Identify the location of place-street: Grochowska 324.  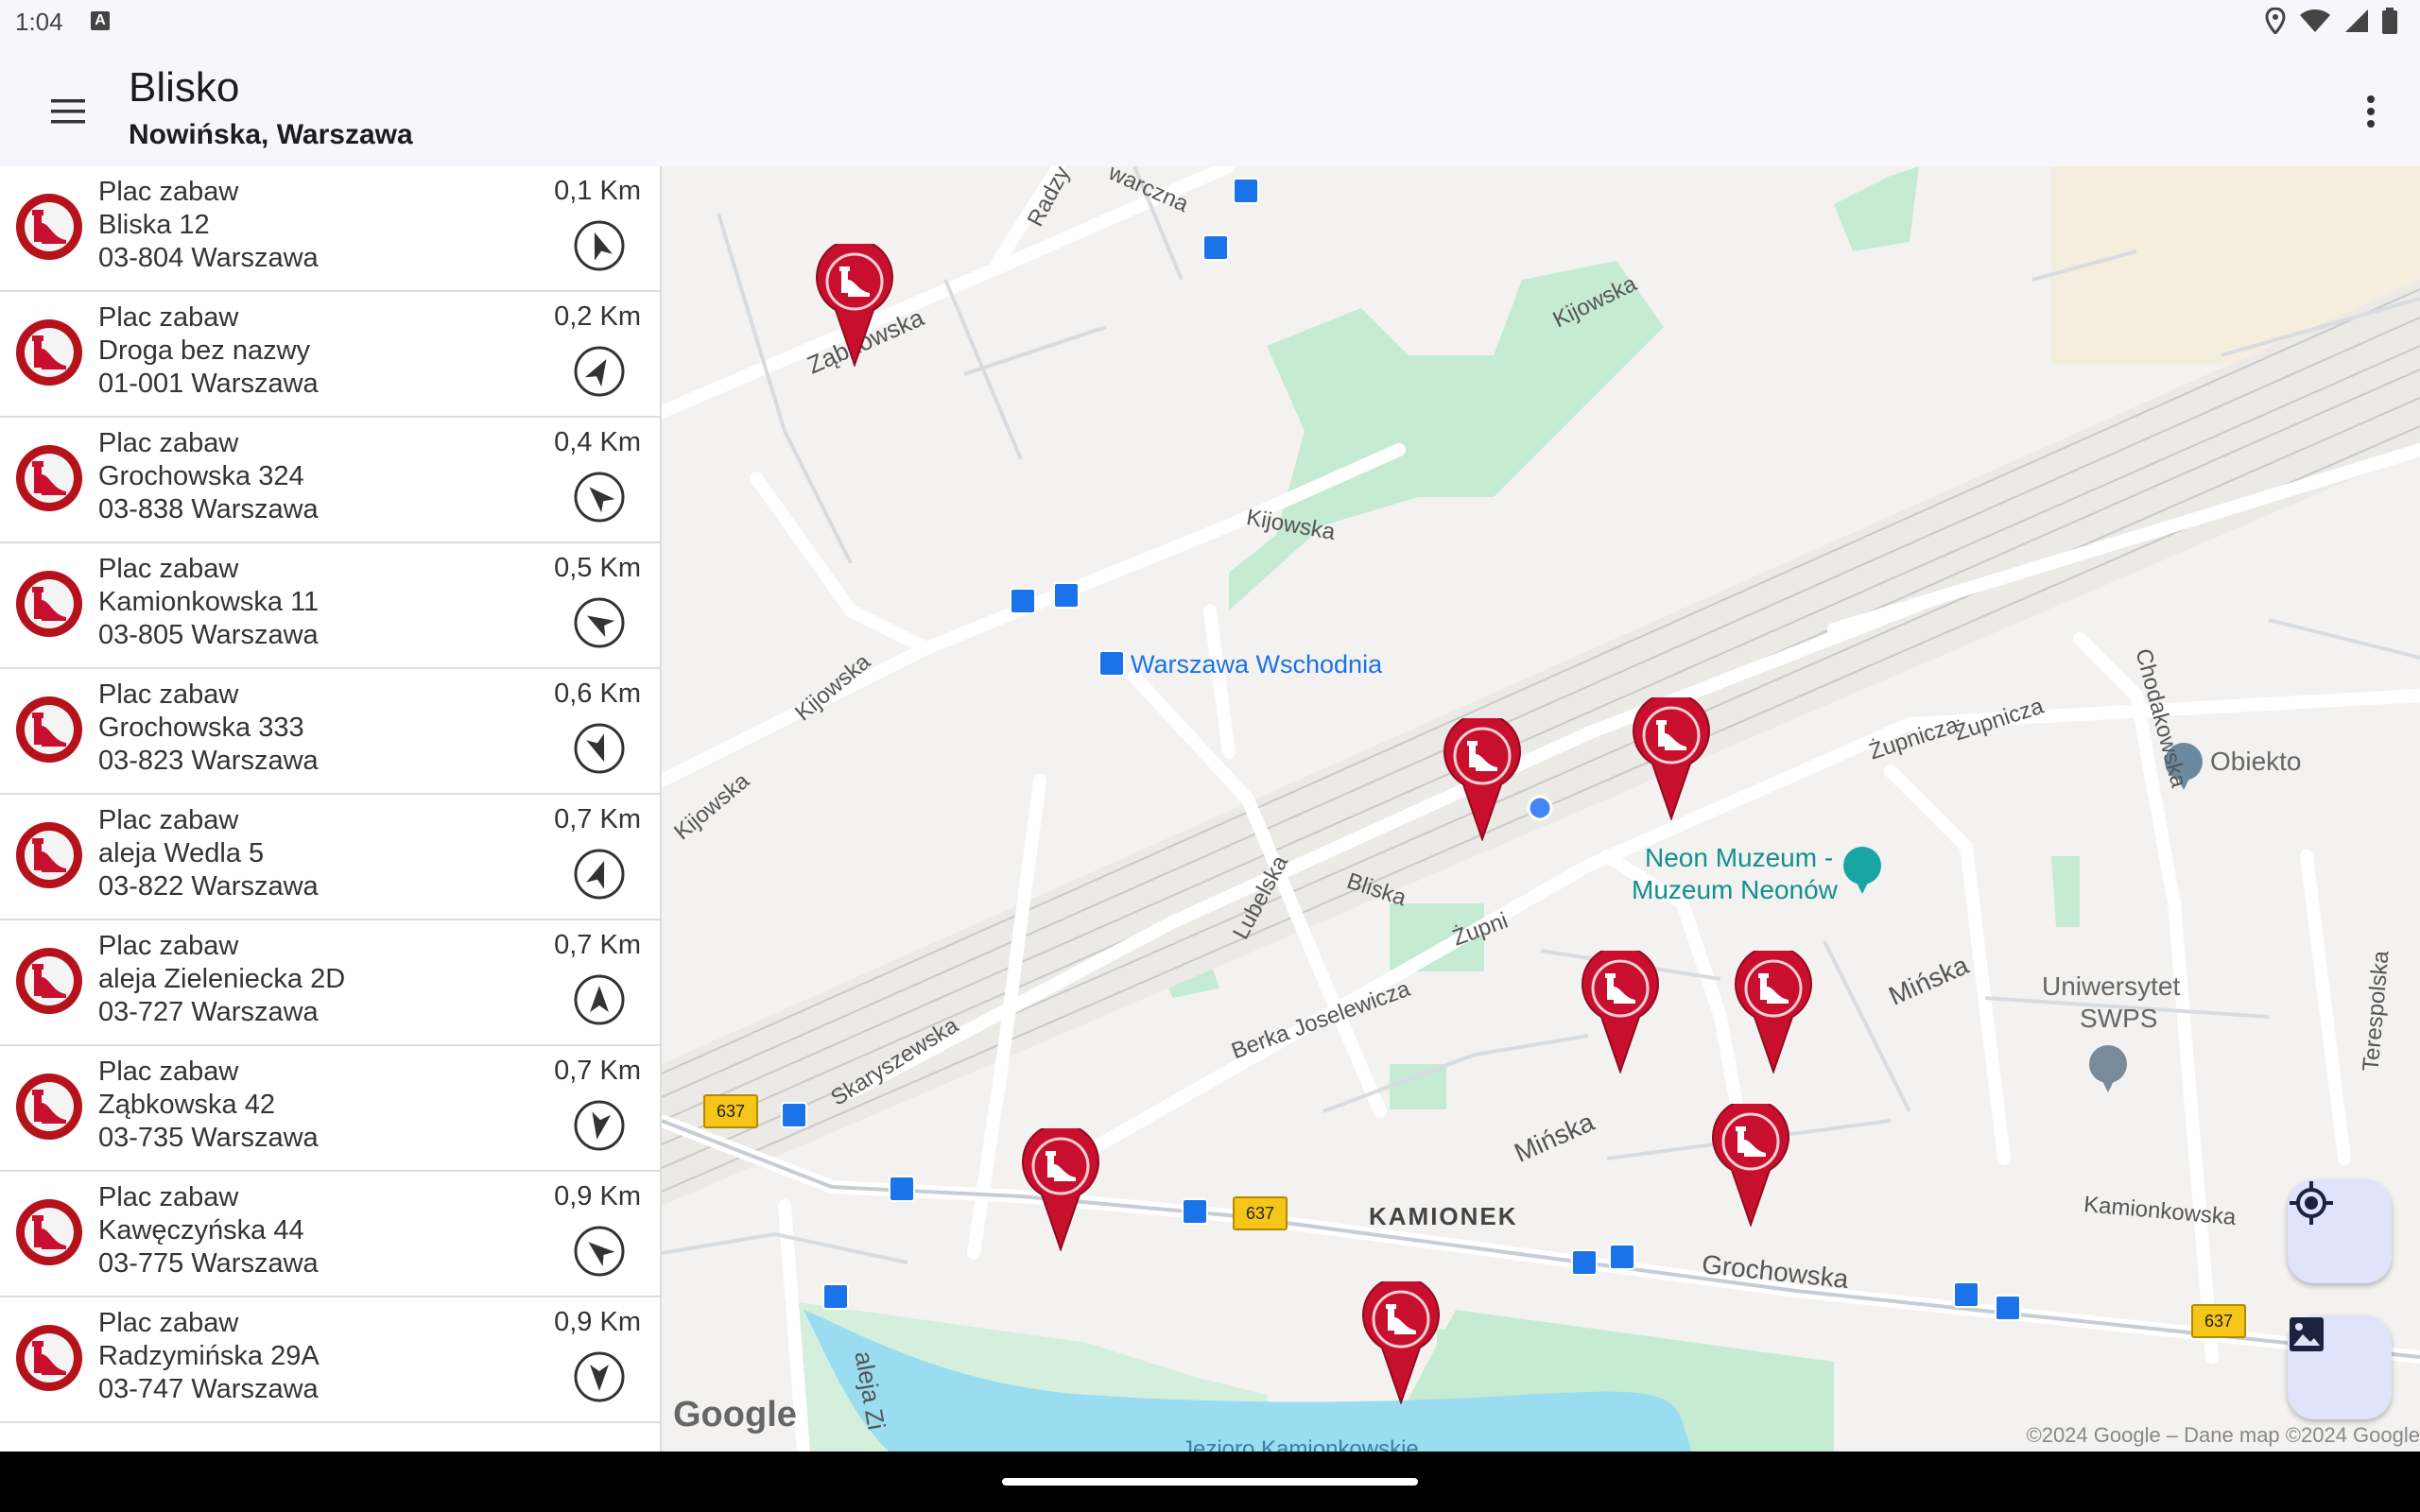
(201, 476).